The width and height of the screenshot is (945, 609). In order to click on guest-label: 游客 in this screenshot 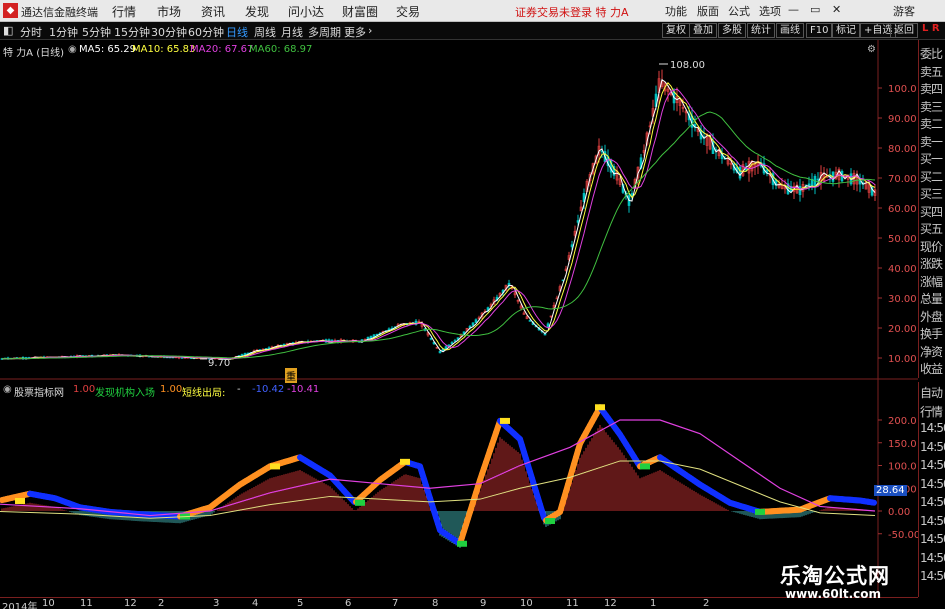, I will do `click(904, 11)`.